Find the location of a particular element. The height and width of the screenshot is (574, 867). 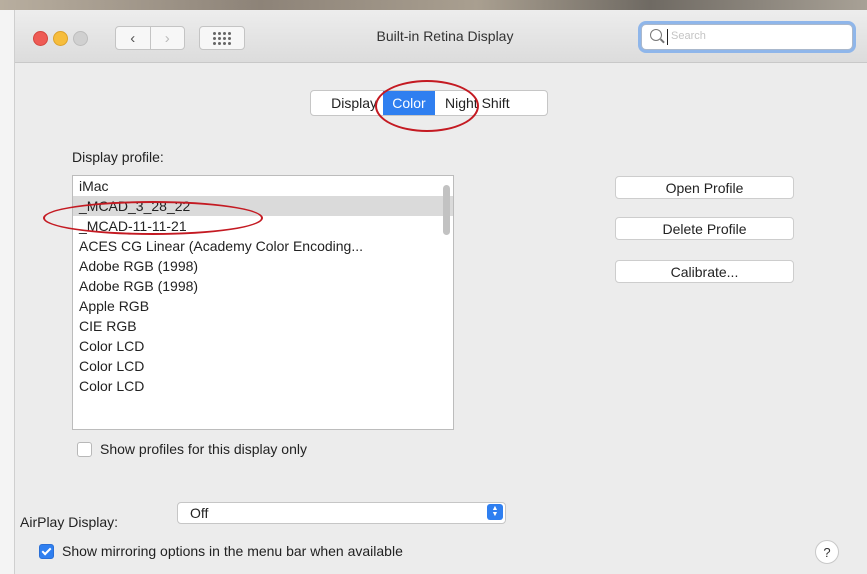

airplay-label: AirPlay Display: is located at coordinates (69, 522).